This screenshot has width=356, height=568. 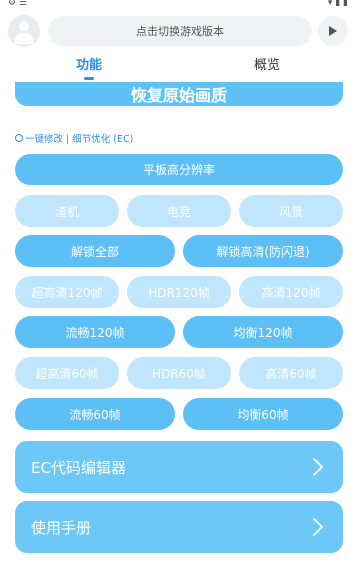 I want to click on play-icon, so click(x=333, y=31).